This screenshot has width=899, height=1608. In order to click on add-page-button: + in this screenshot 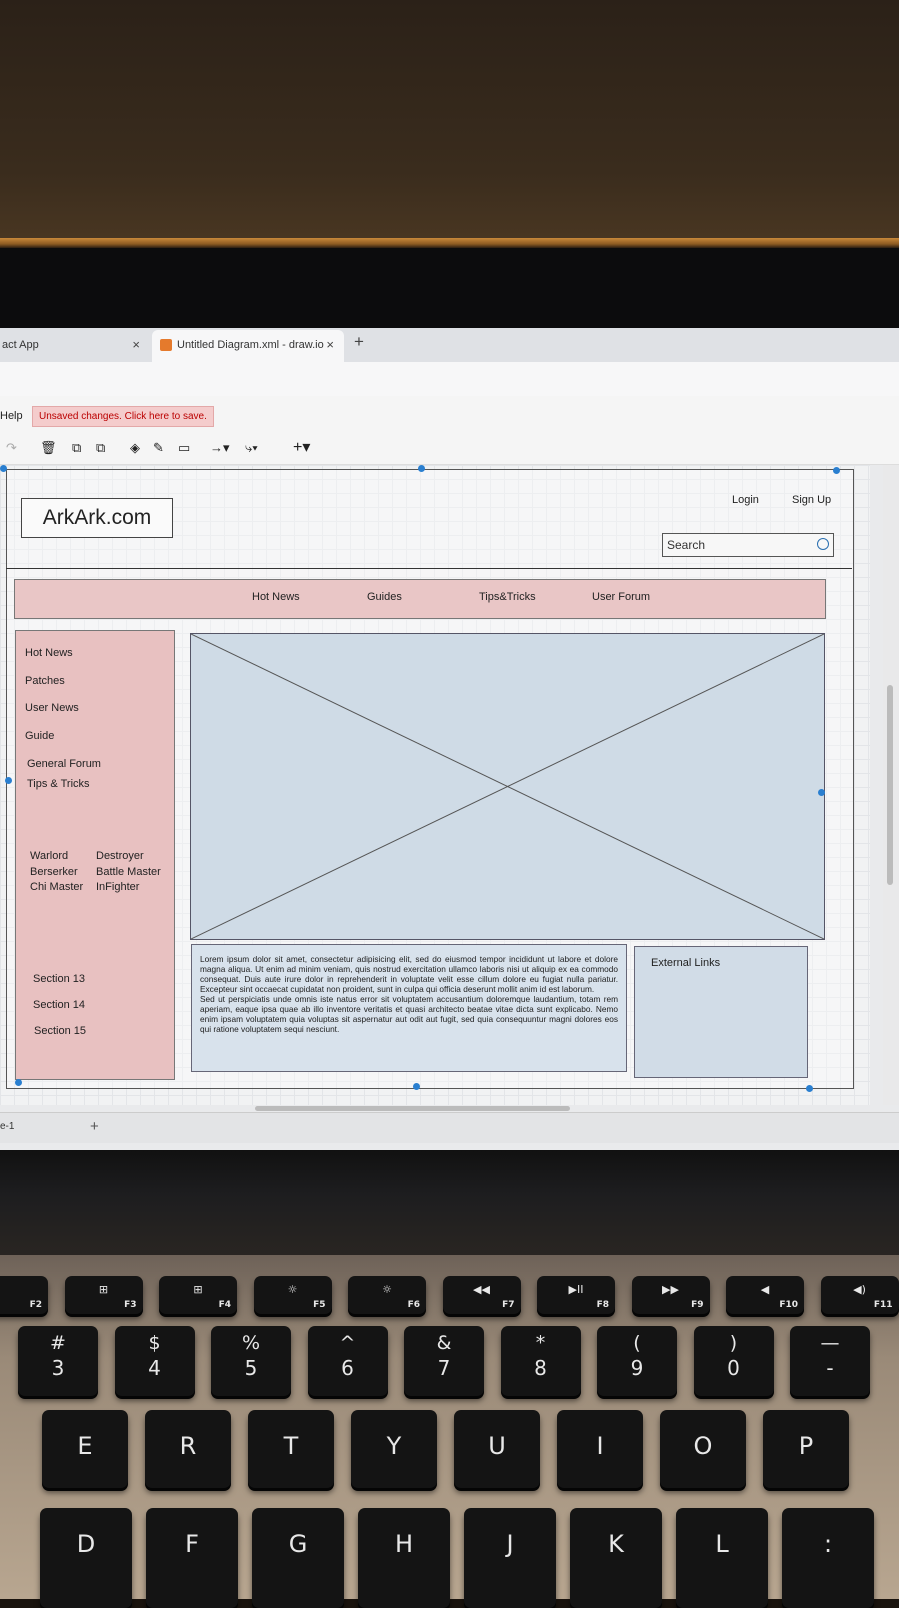, I will do `click(94, 1126)`.